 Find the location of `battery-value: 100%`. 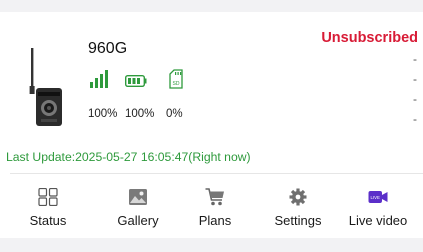

battery-value: 100% is located at coordinates (140, 114).